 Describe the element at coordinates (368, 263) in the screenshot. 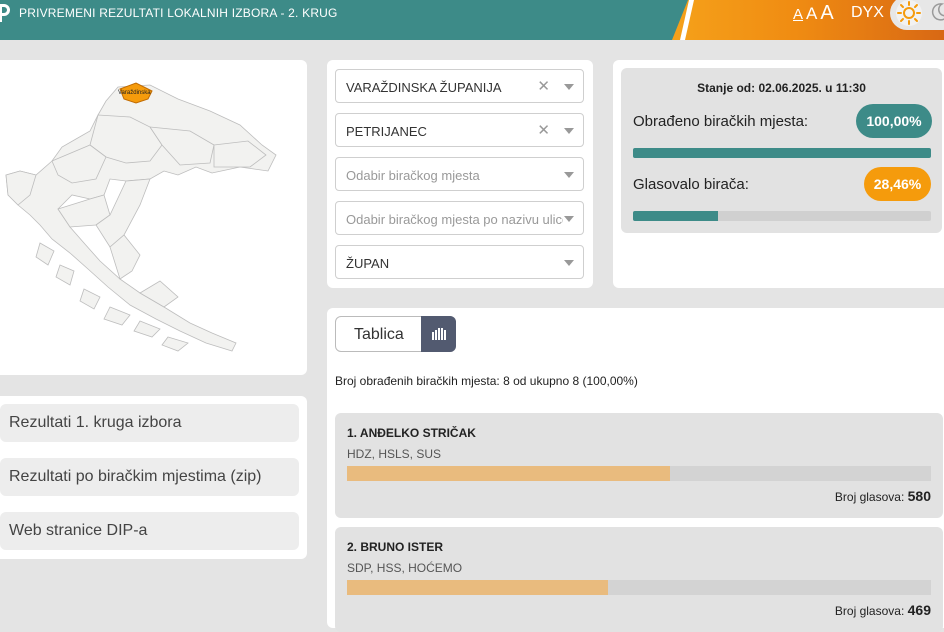

I see `election-type-value: ŽUPAN` at that location.